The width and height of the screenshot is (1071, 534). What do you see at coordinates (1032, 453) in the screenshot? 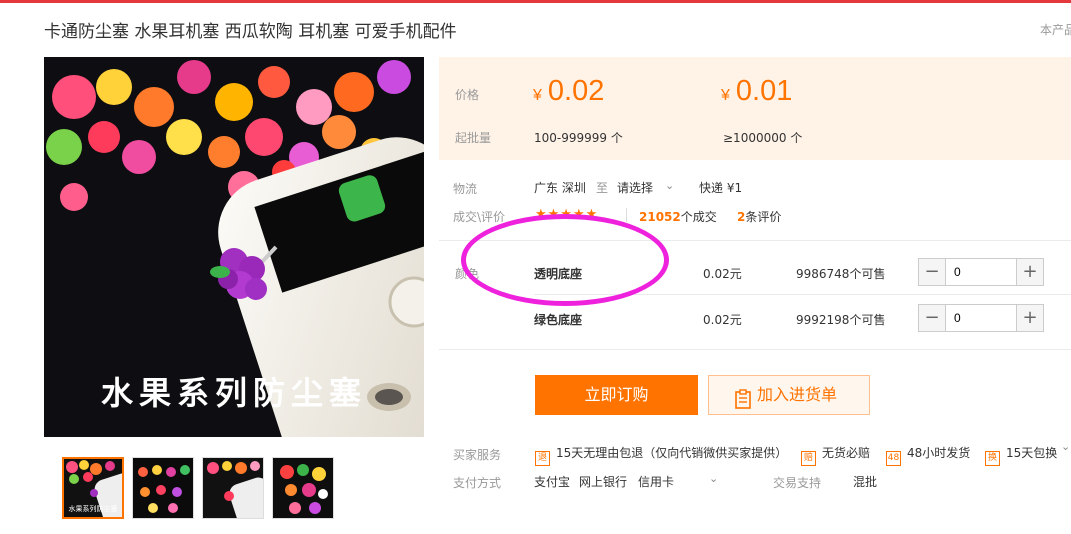
I see `service-text: 15天包换` at bounding box center [1032, 453].